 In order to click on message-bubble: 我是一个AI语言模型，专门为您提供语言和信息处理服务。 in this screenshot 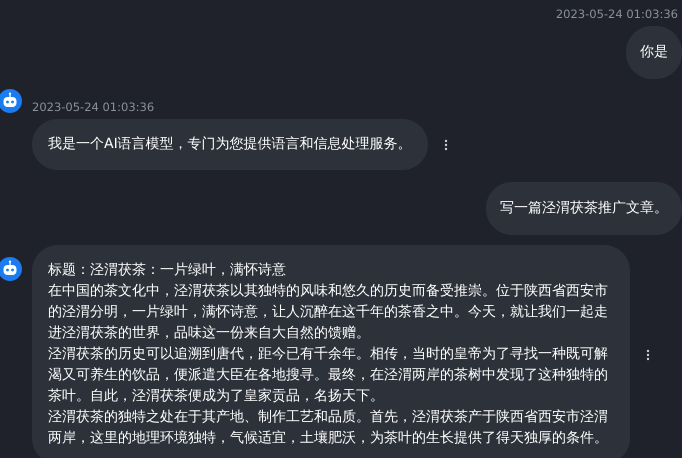, I will do `click(230, 144)`.